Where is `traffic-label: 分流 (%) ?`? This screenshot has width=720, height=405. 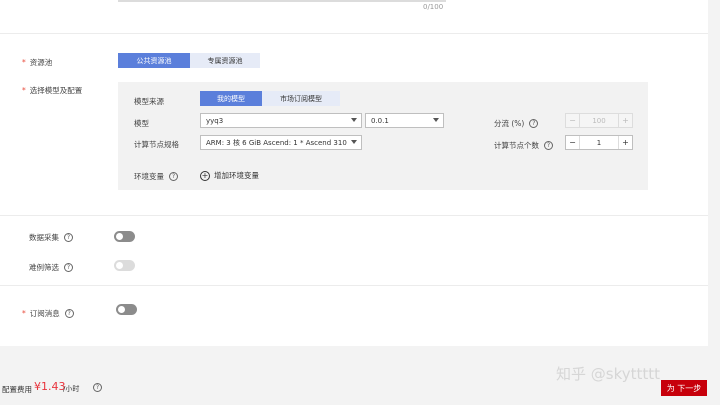
traffic-label: 分流 (%) ? is located at coordinates (516, 123).